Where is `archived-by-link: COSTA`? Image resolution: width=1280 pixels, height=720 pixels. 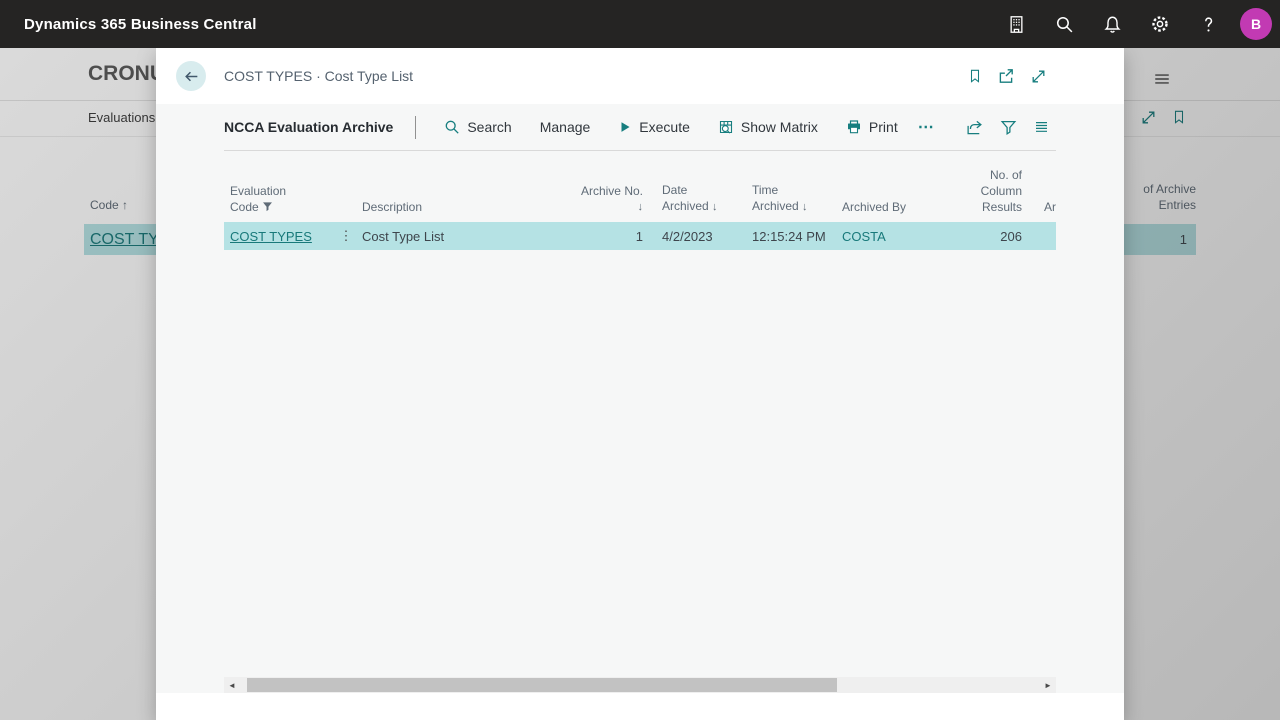
archived-by-link: COSTA is located at coordinates (864, 236).